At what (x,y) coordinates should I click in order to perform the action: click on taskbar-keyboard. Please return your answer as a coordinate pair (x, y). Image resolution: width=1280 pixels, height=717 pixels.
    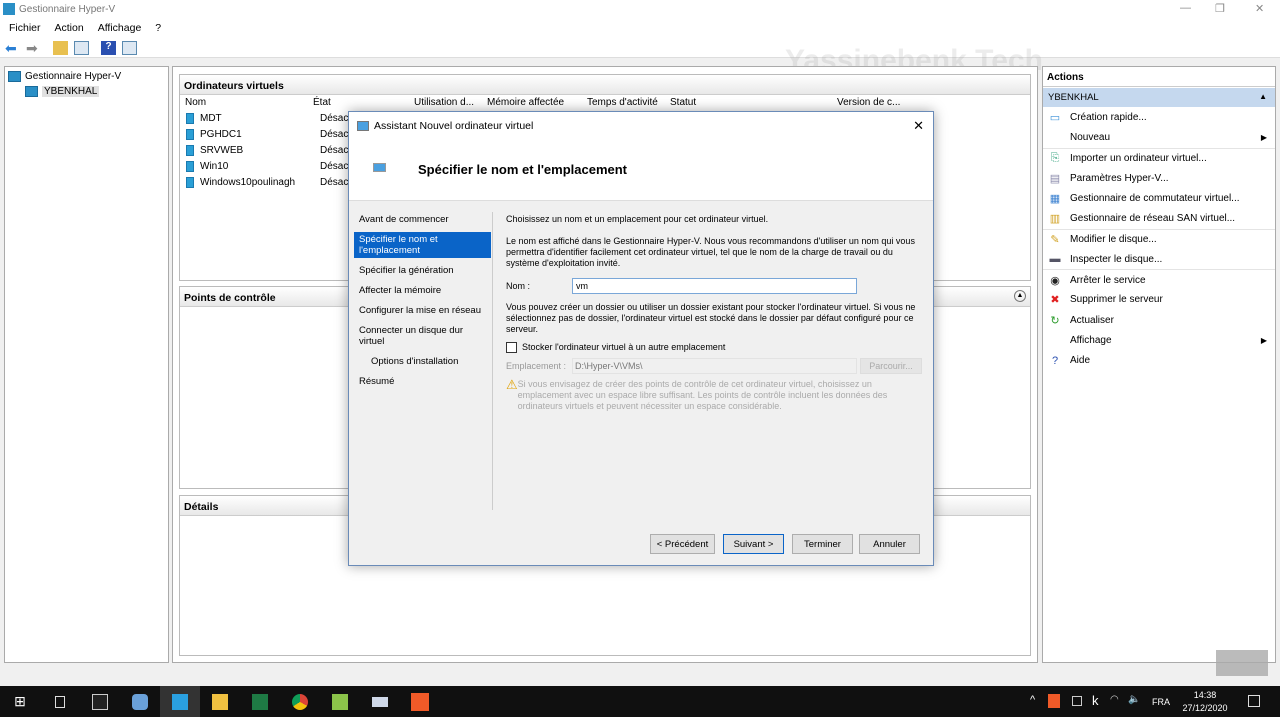
    Looking at the image, I should click on (380, 701).